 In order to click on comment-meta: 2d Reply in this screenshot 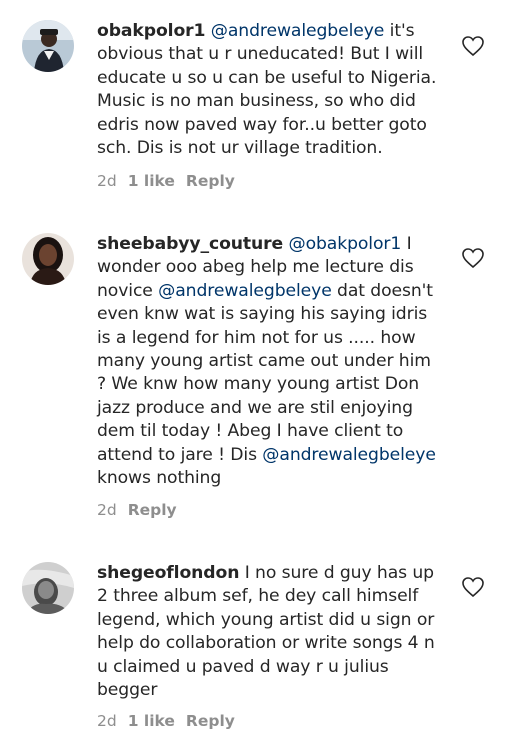, I will do `click(142, 510)`.